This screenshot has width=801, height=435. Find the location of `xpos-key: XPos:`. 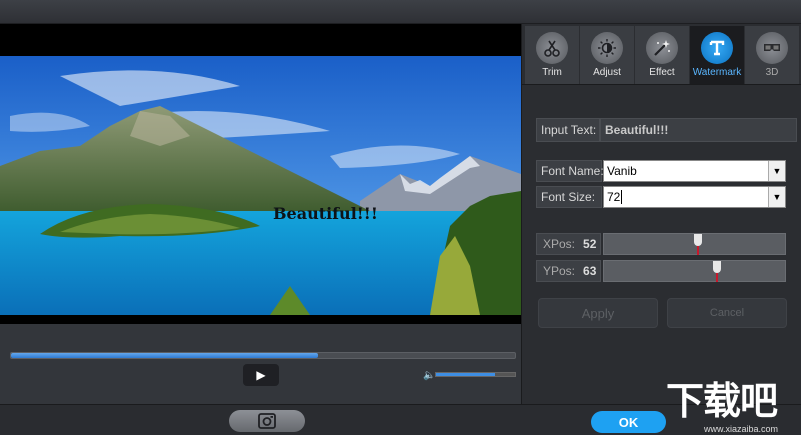

xpos-key: XPos: is located at coordinates (559, 244).